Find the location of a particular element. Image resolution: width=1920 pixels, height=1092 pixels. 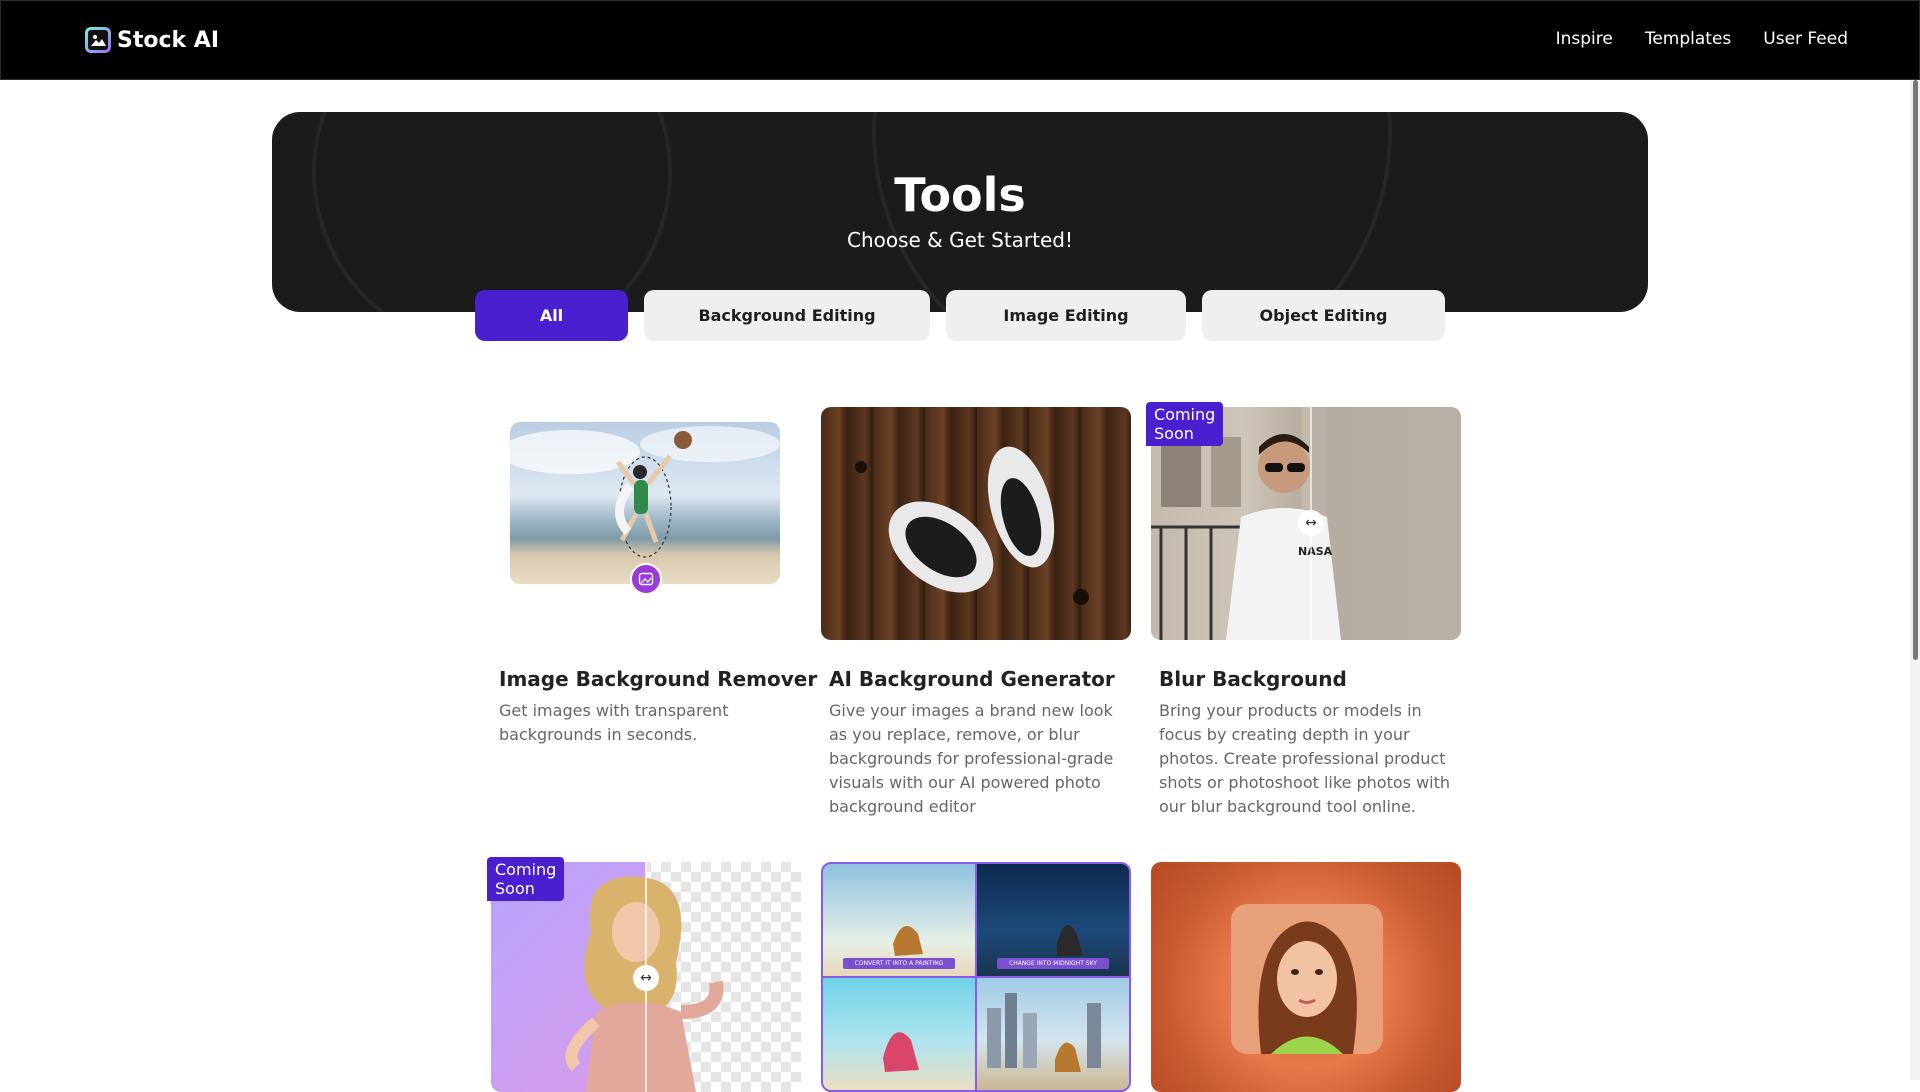

portrait-thumbnail is located at coordinates (1306, 977).